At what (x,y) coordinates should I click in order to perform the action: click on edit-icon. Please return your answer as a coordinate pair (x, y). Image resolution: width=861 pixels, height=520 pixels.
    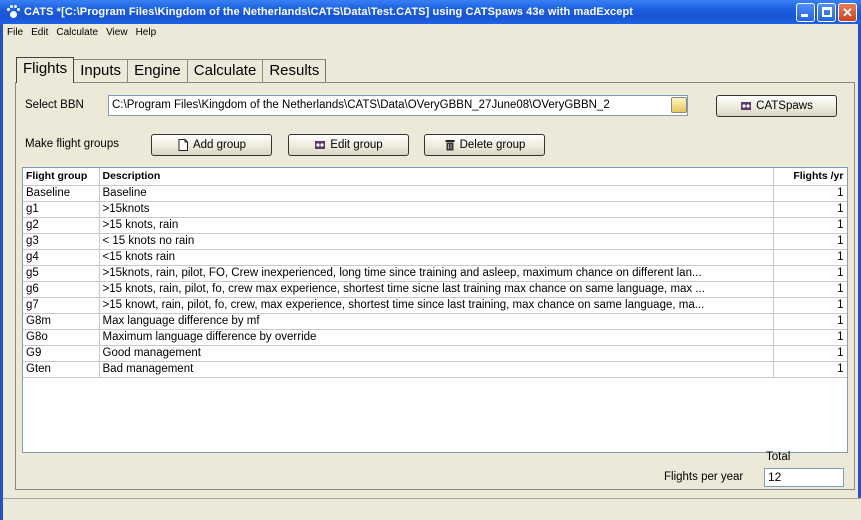
    Looking at the image, I should click on (320, 145).